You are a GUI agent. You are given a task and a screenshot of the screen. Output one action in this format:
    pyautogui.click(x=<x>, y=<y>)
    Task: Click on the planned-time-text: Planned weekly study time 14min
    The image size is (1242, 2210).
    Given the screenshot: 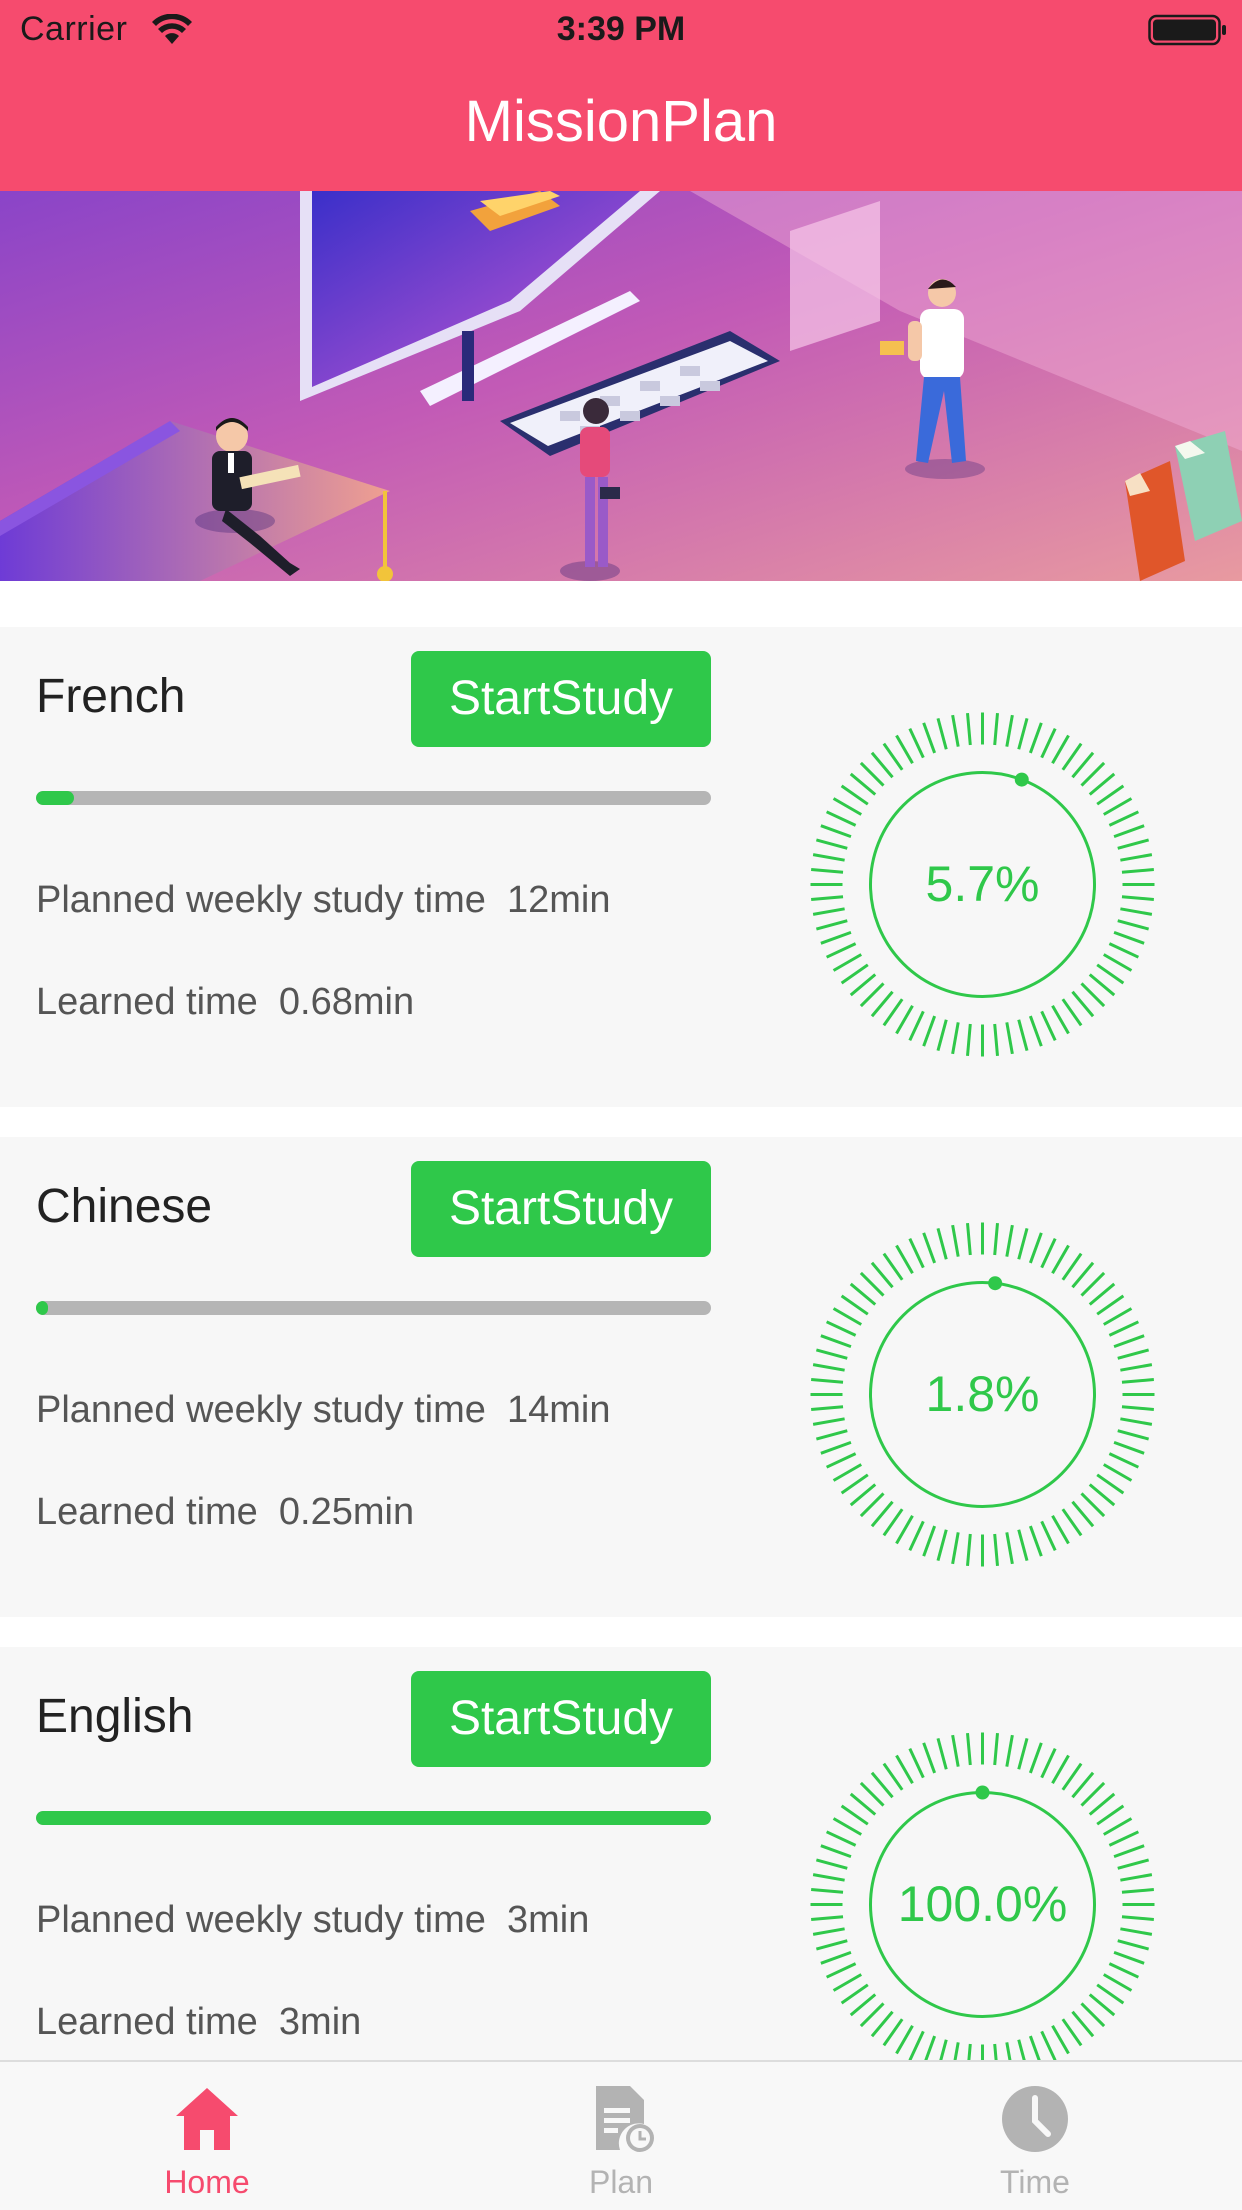 What is the action you would take?
    pyautogui.click(x=323, y=1410)
    